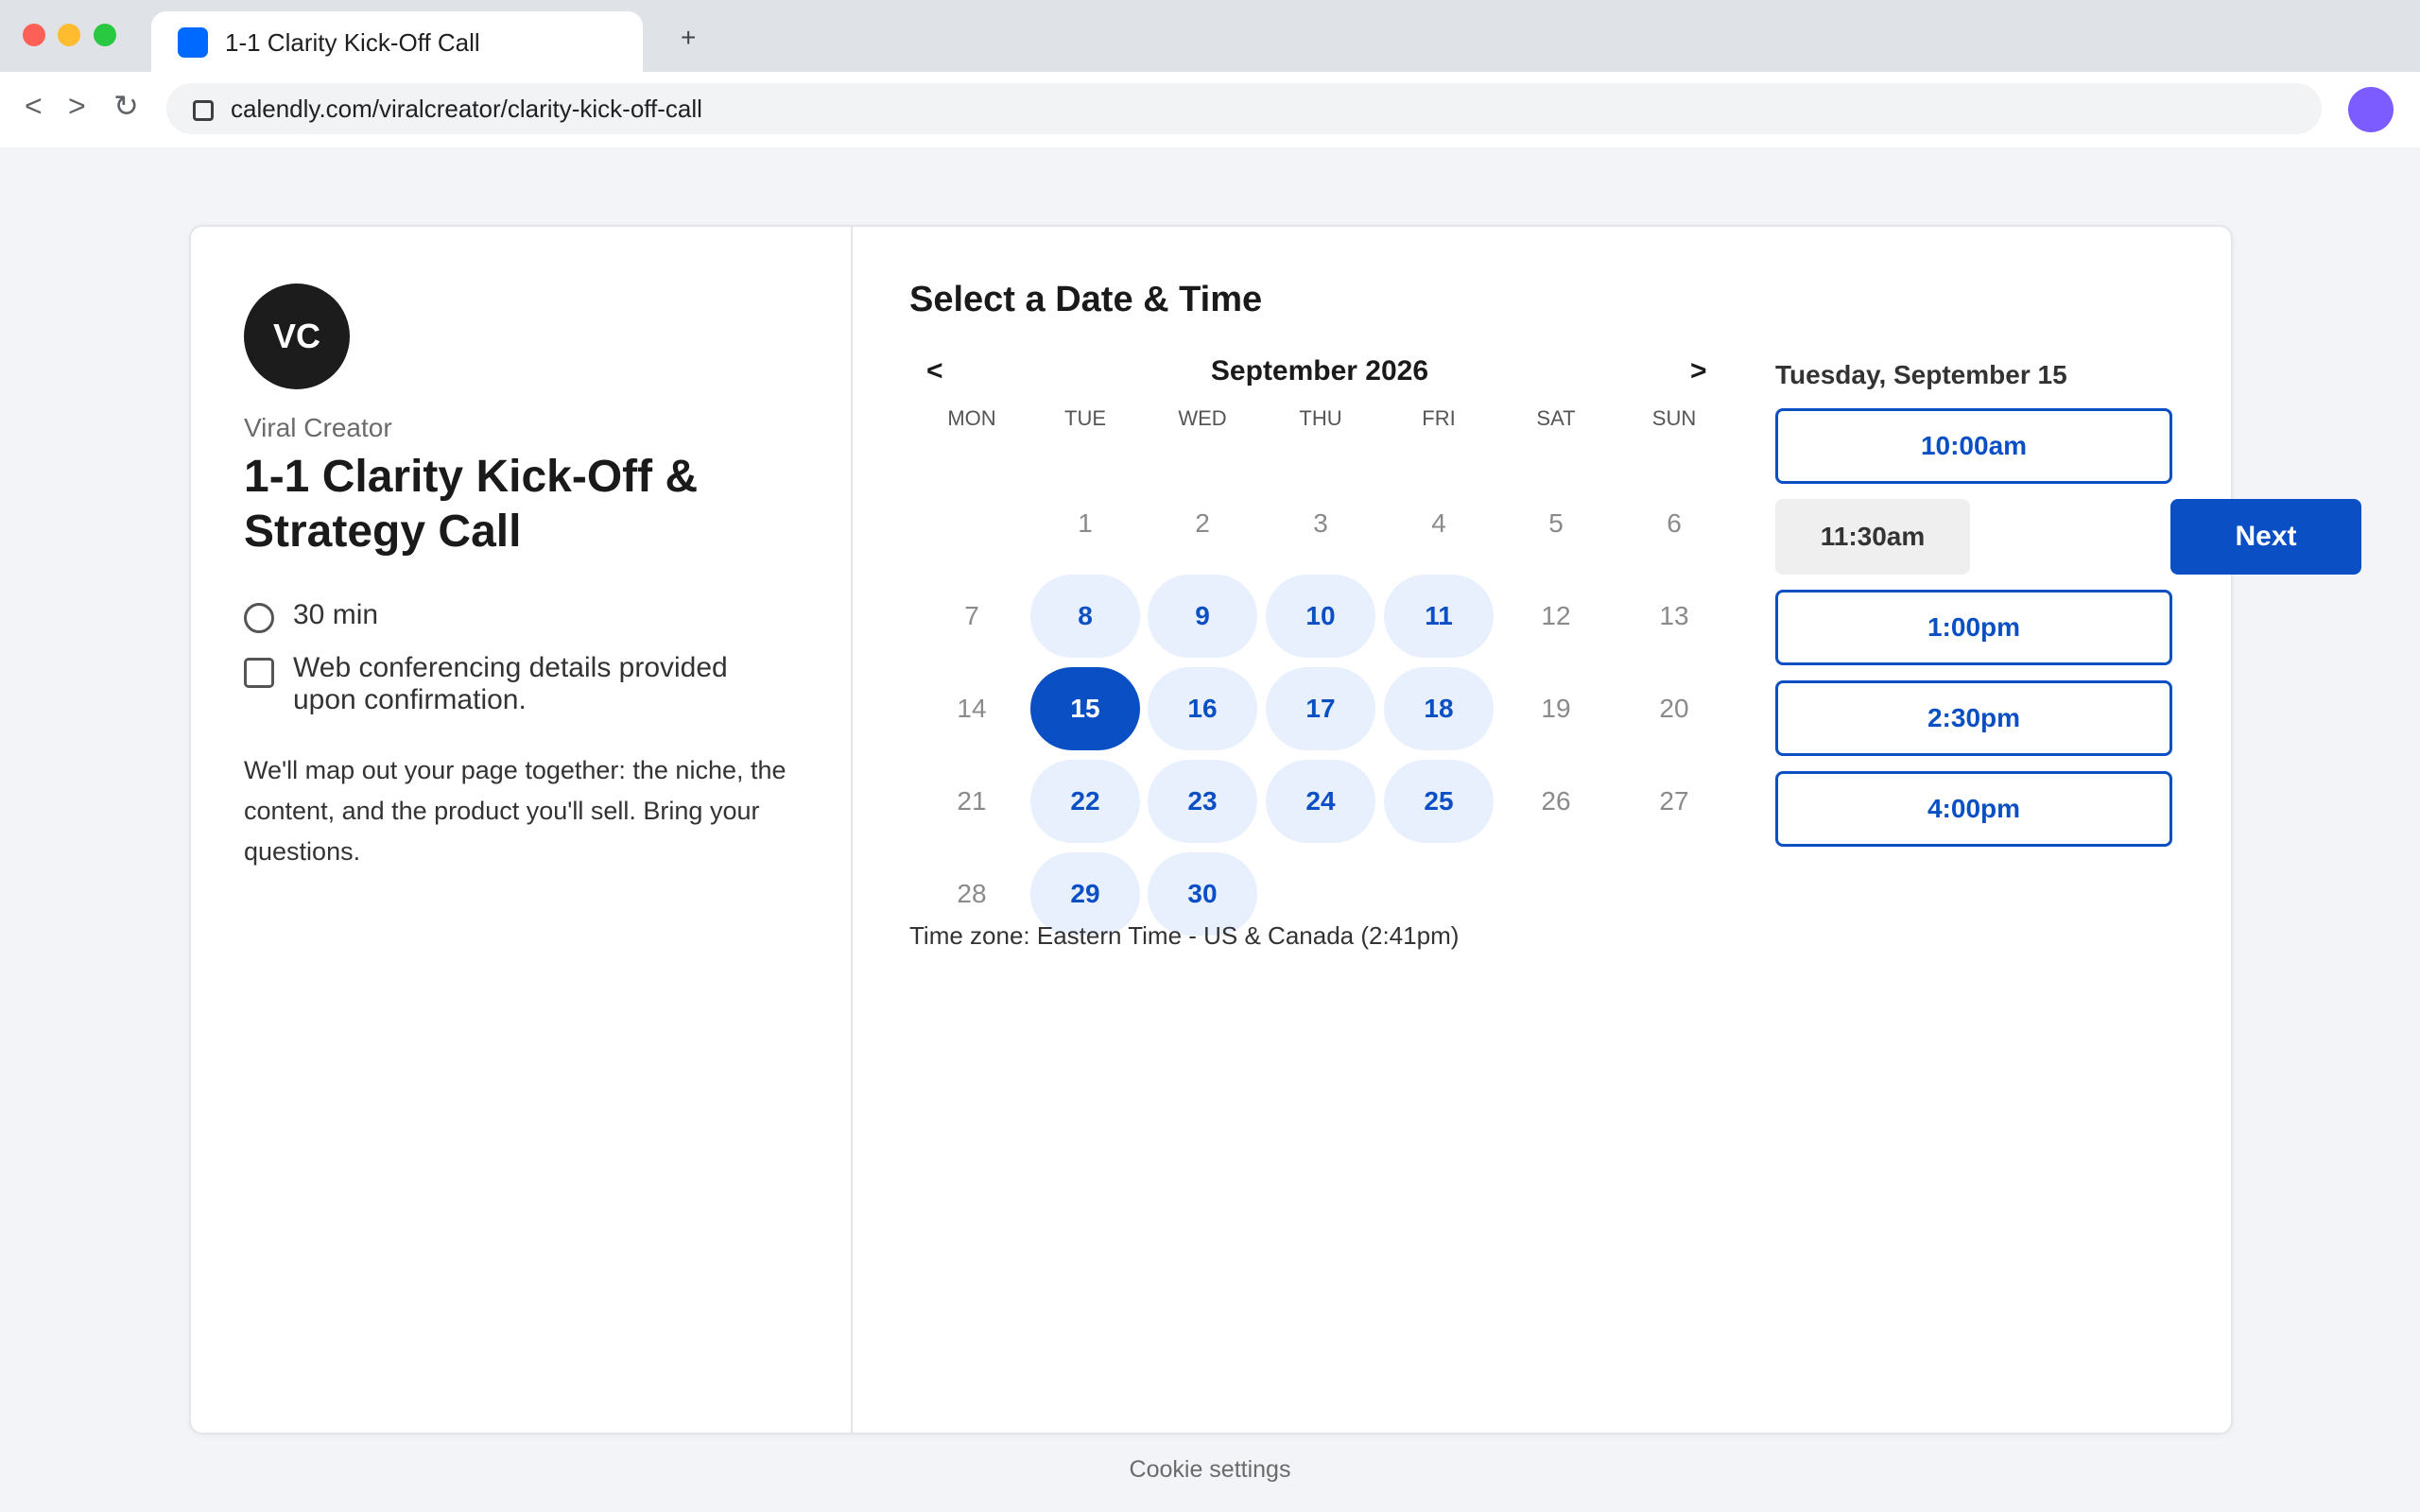 This screenshot has width=2420, height=1512. What do you see at coordinates (34, 106) in the screenshot?
I see `back-button: <` at bounding box center [34, 106].